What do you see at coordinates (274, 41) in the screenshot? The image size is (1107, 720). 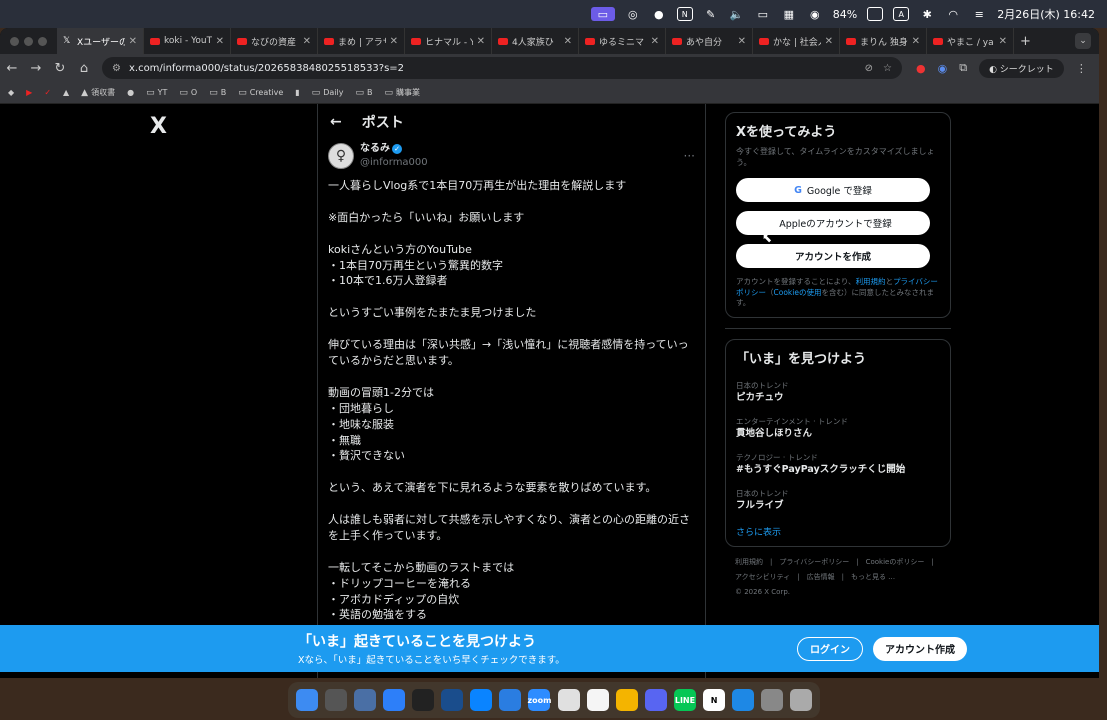 I see `tab-2: なびの資産 ✕` at bounding box center [274, 41].